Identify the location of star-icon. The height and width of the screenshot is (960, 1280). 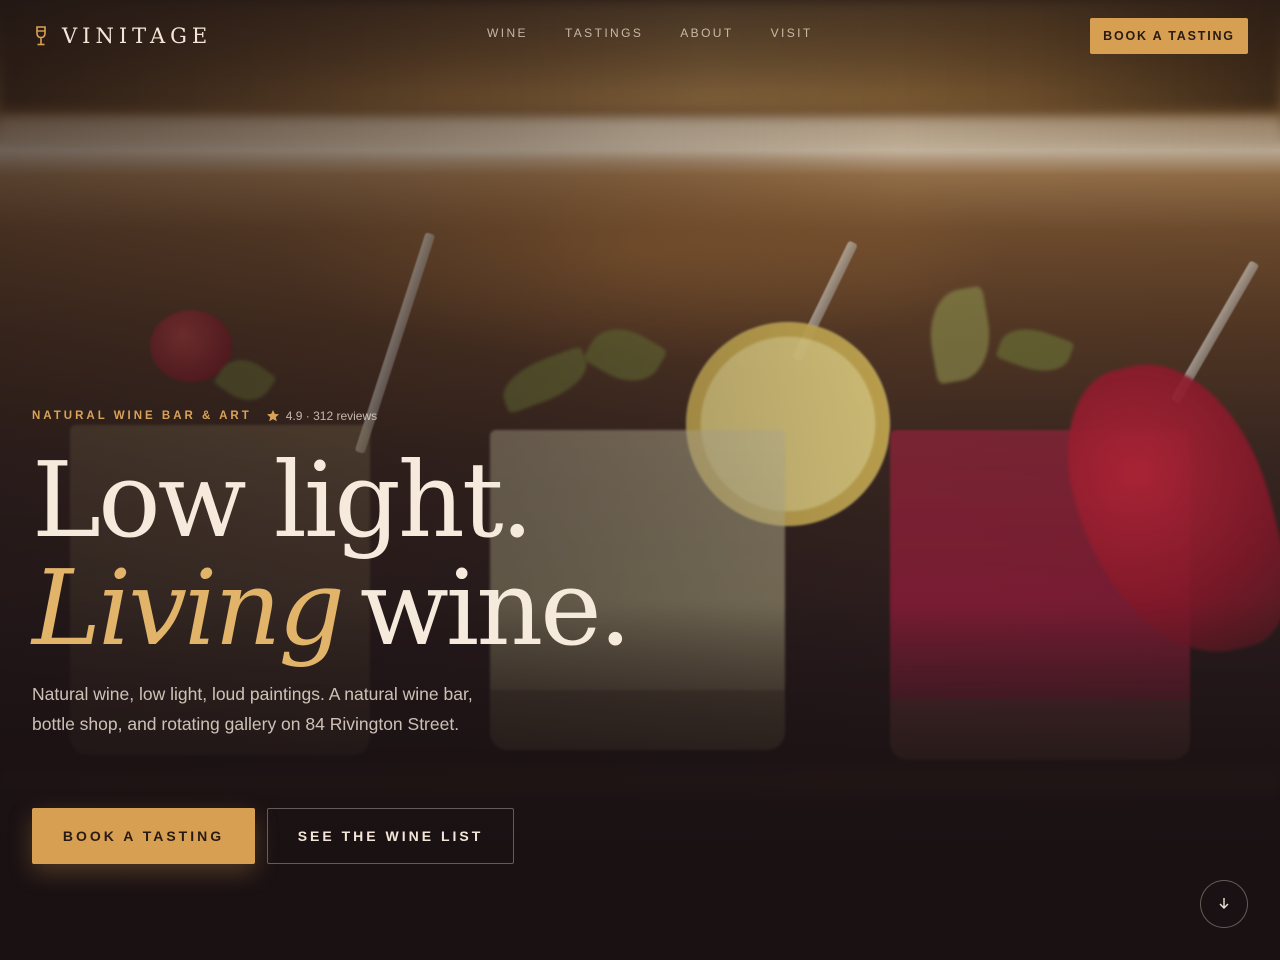
(273, 416).